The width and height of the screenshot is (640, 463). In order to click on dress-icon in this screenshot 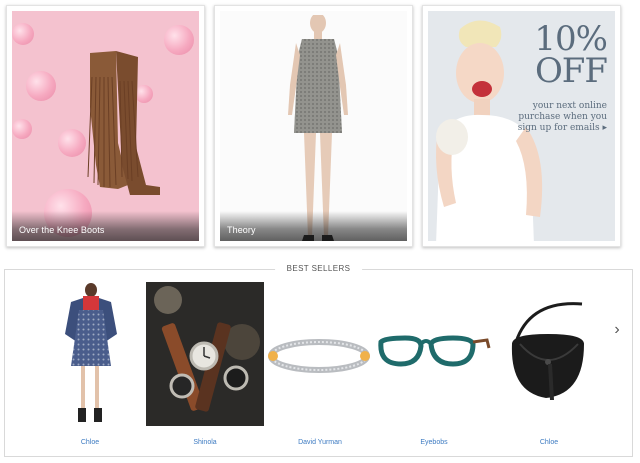, I will do `click(91, 352)`.